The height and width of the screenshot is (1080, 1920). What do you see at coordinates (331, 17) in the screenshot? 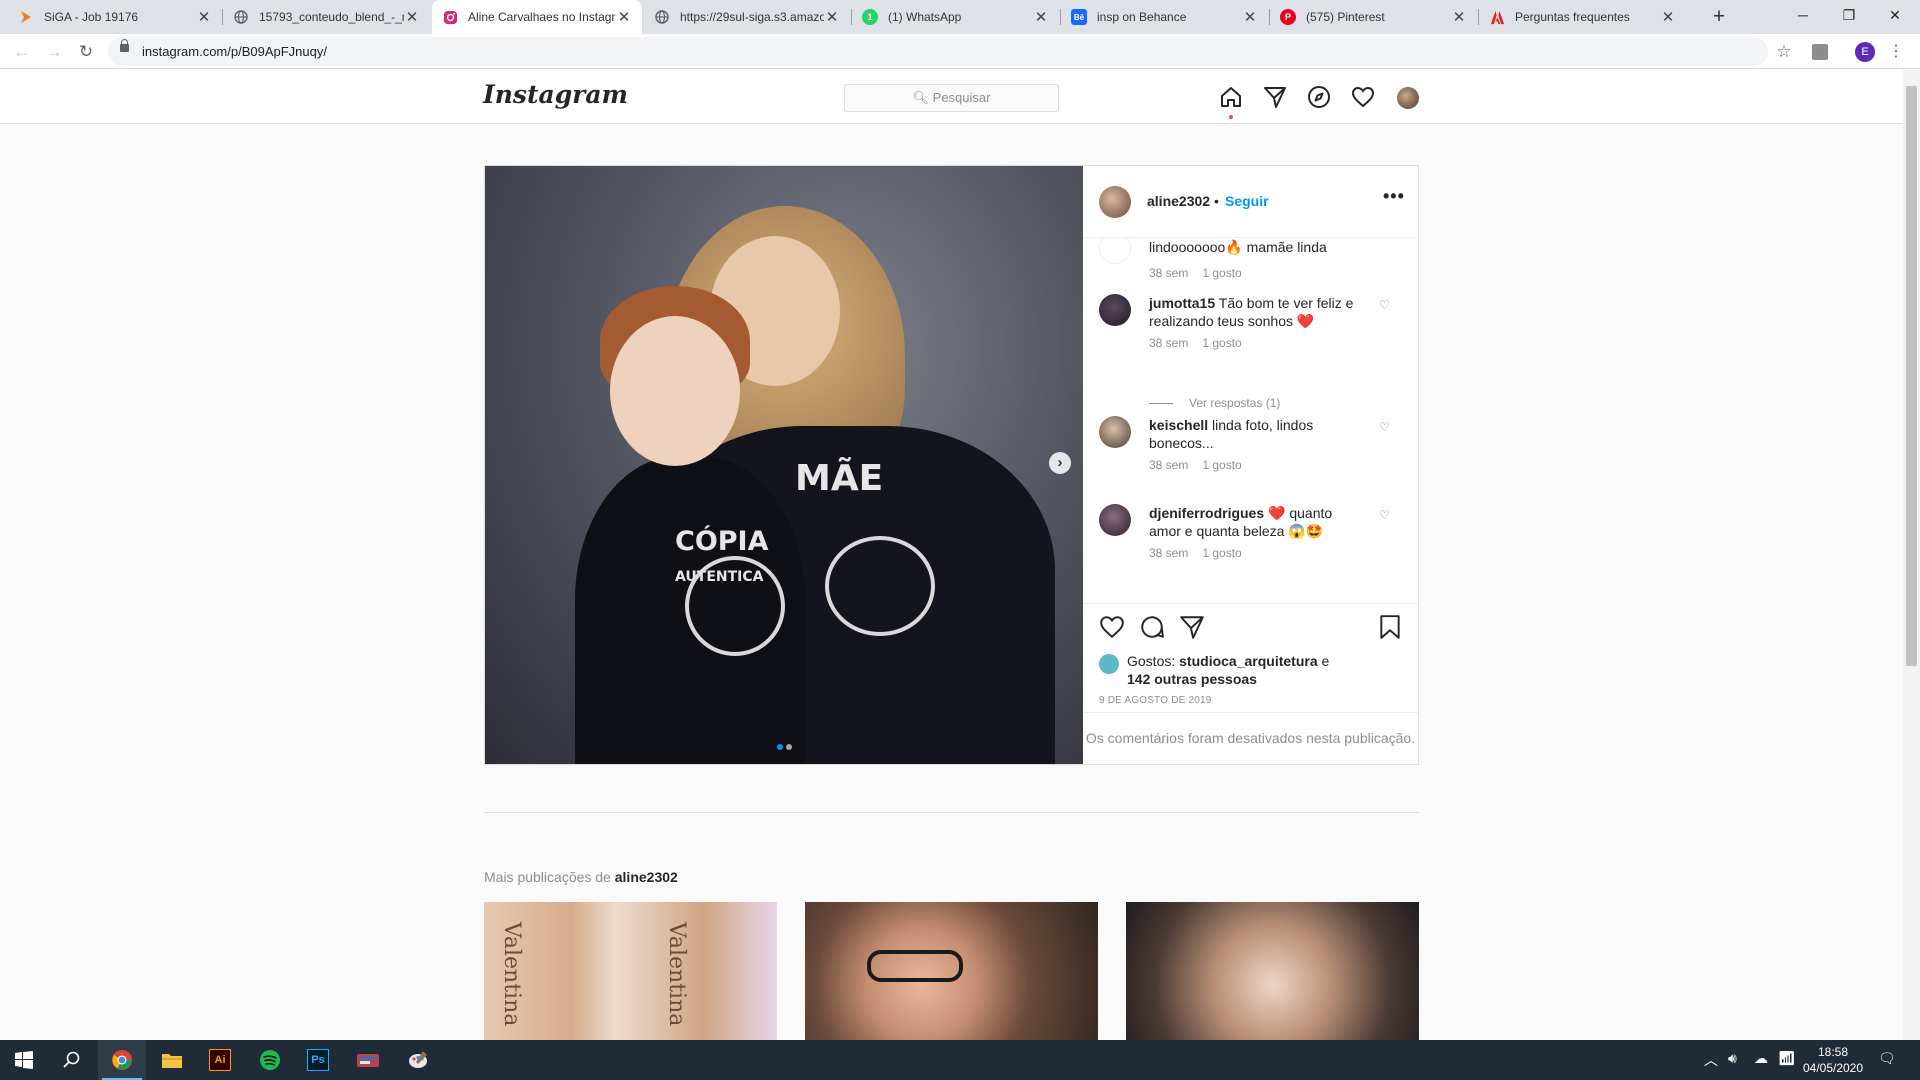
I see `tab-title: 15793_conteudo_blend_-_m` at bounding box center [331, 17].